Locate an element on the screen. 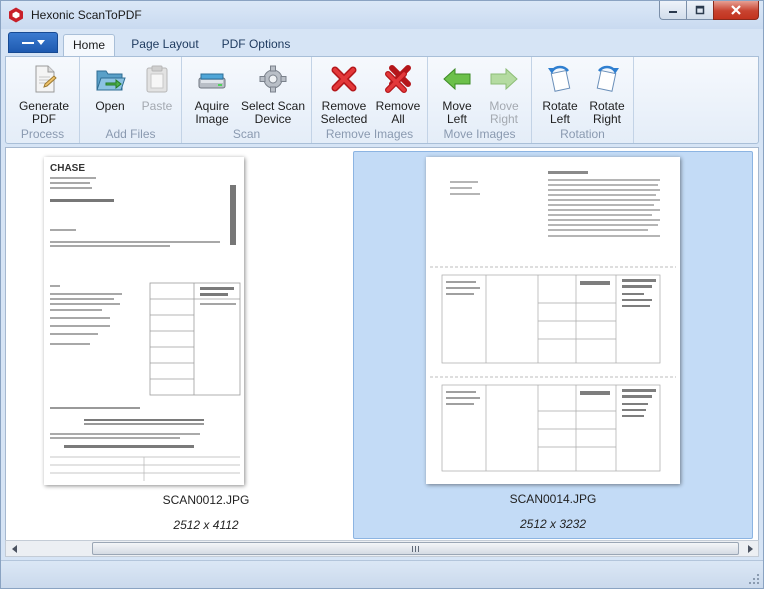 This screenshot has height=589, width=764. group-scan: Aquire Image Select Scan Device Scan is located at coordinates (247, 100).